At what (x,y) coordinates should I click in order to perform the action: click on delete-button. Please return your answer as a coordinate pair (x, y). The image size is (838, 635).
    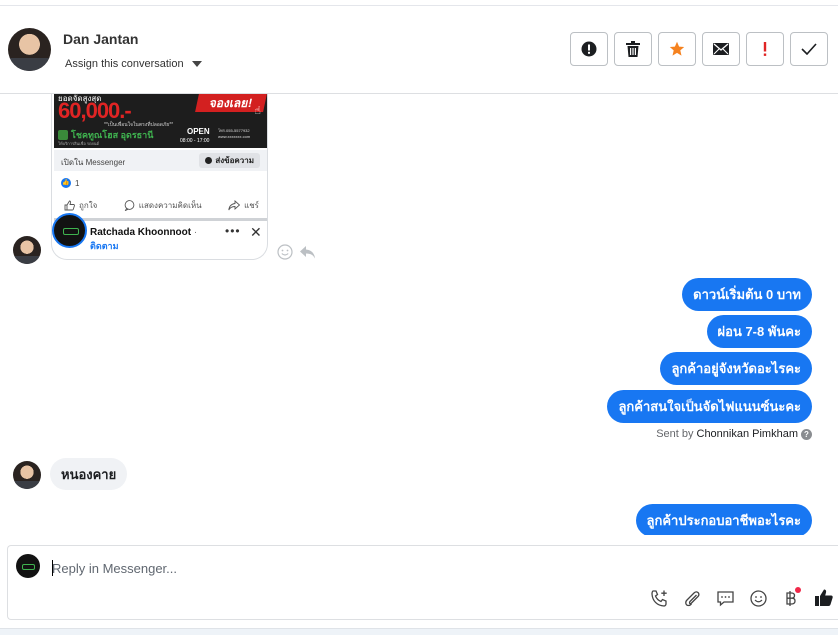
    Looking at the image, I should click on (633, 49).